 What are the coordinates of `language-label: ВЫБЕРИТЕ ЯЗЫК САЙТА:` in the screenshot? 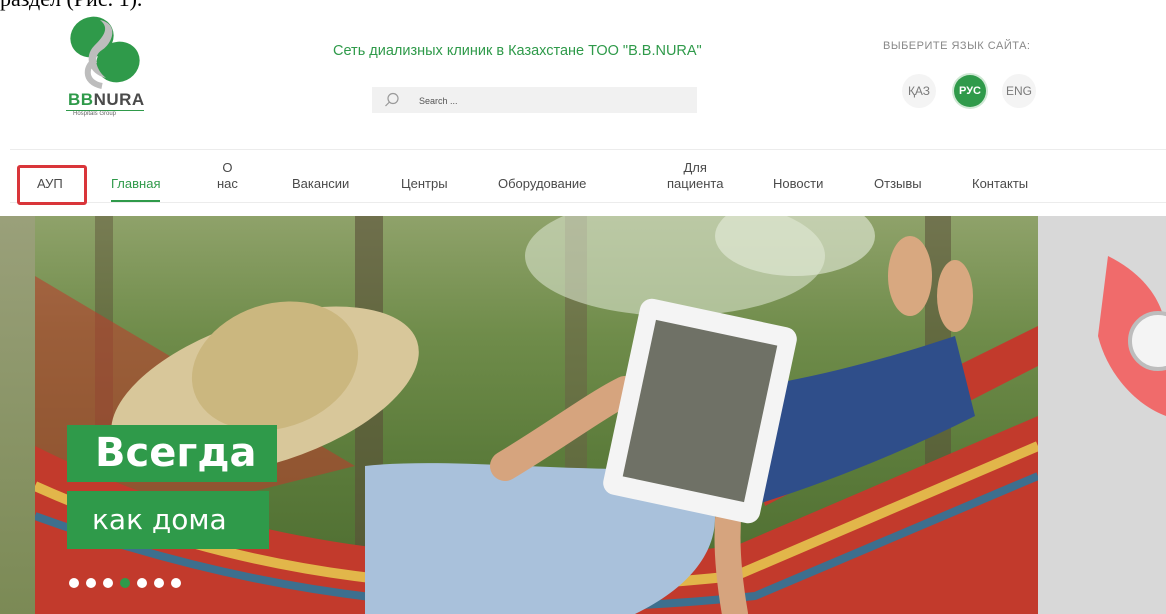 It's located at (957, 46).